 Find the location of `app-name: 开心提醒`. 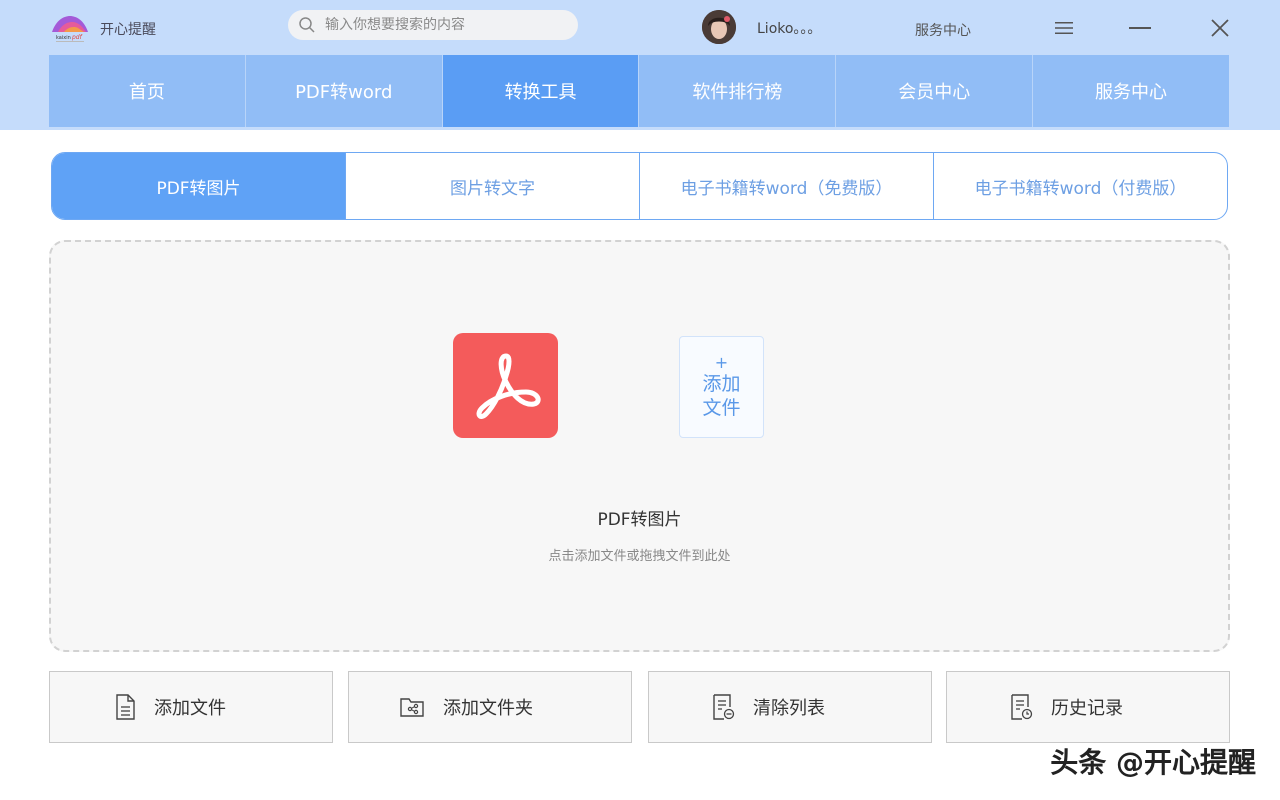

app-name: 开心提醒 is located at coordinates (128, 30).